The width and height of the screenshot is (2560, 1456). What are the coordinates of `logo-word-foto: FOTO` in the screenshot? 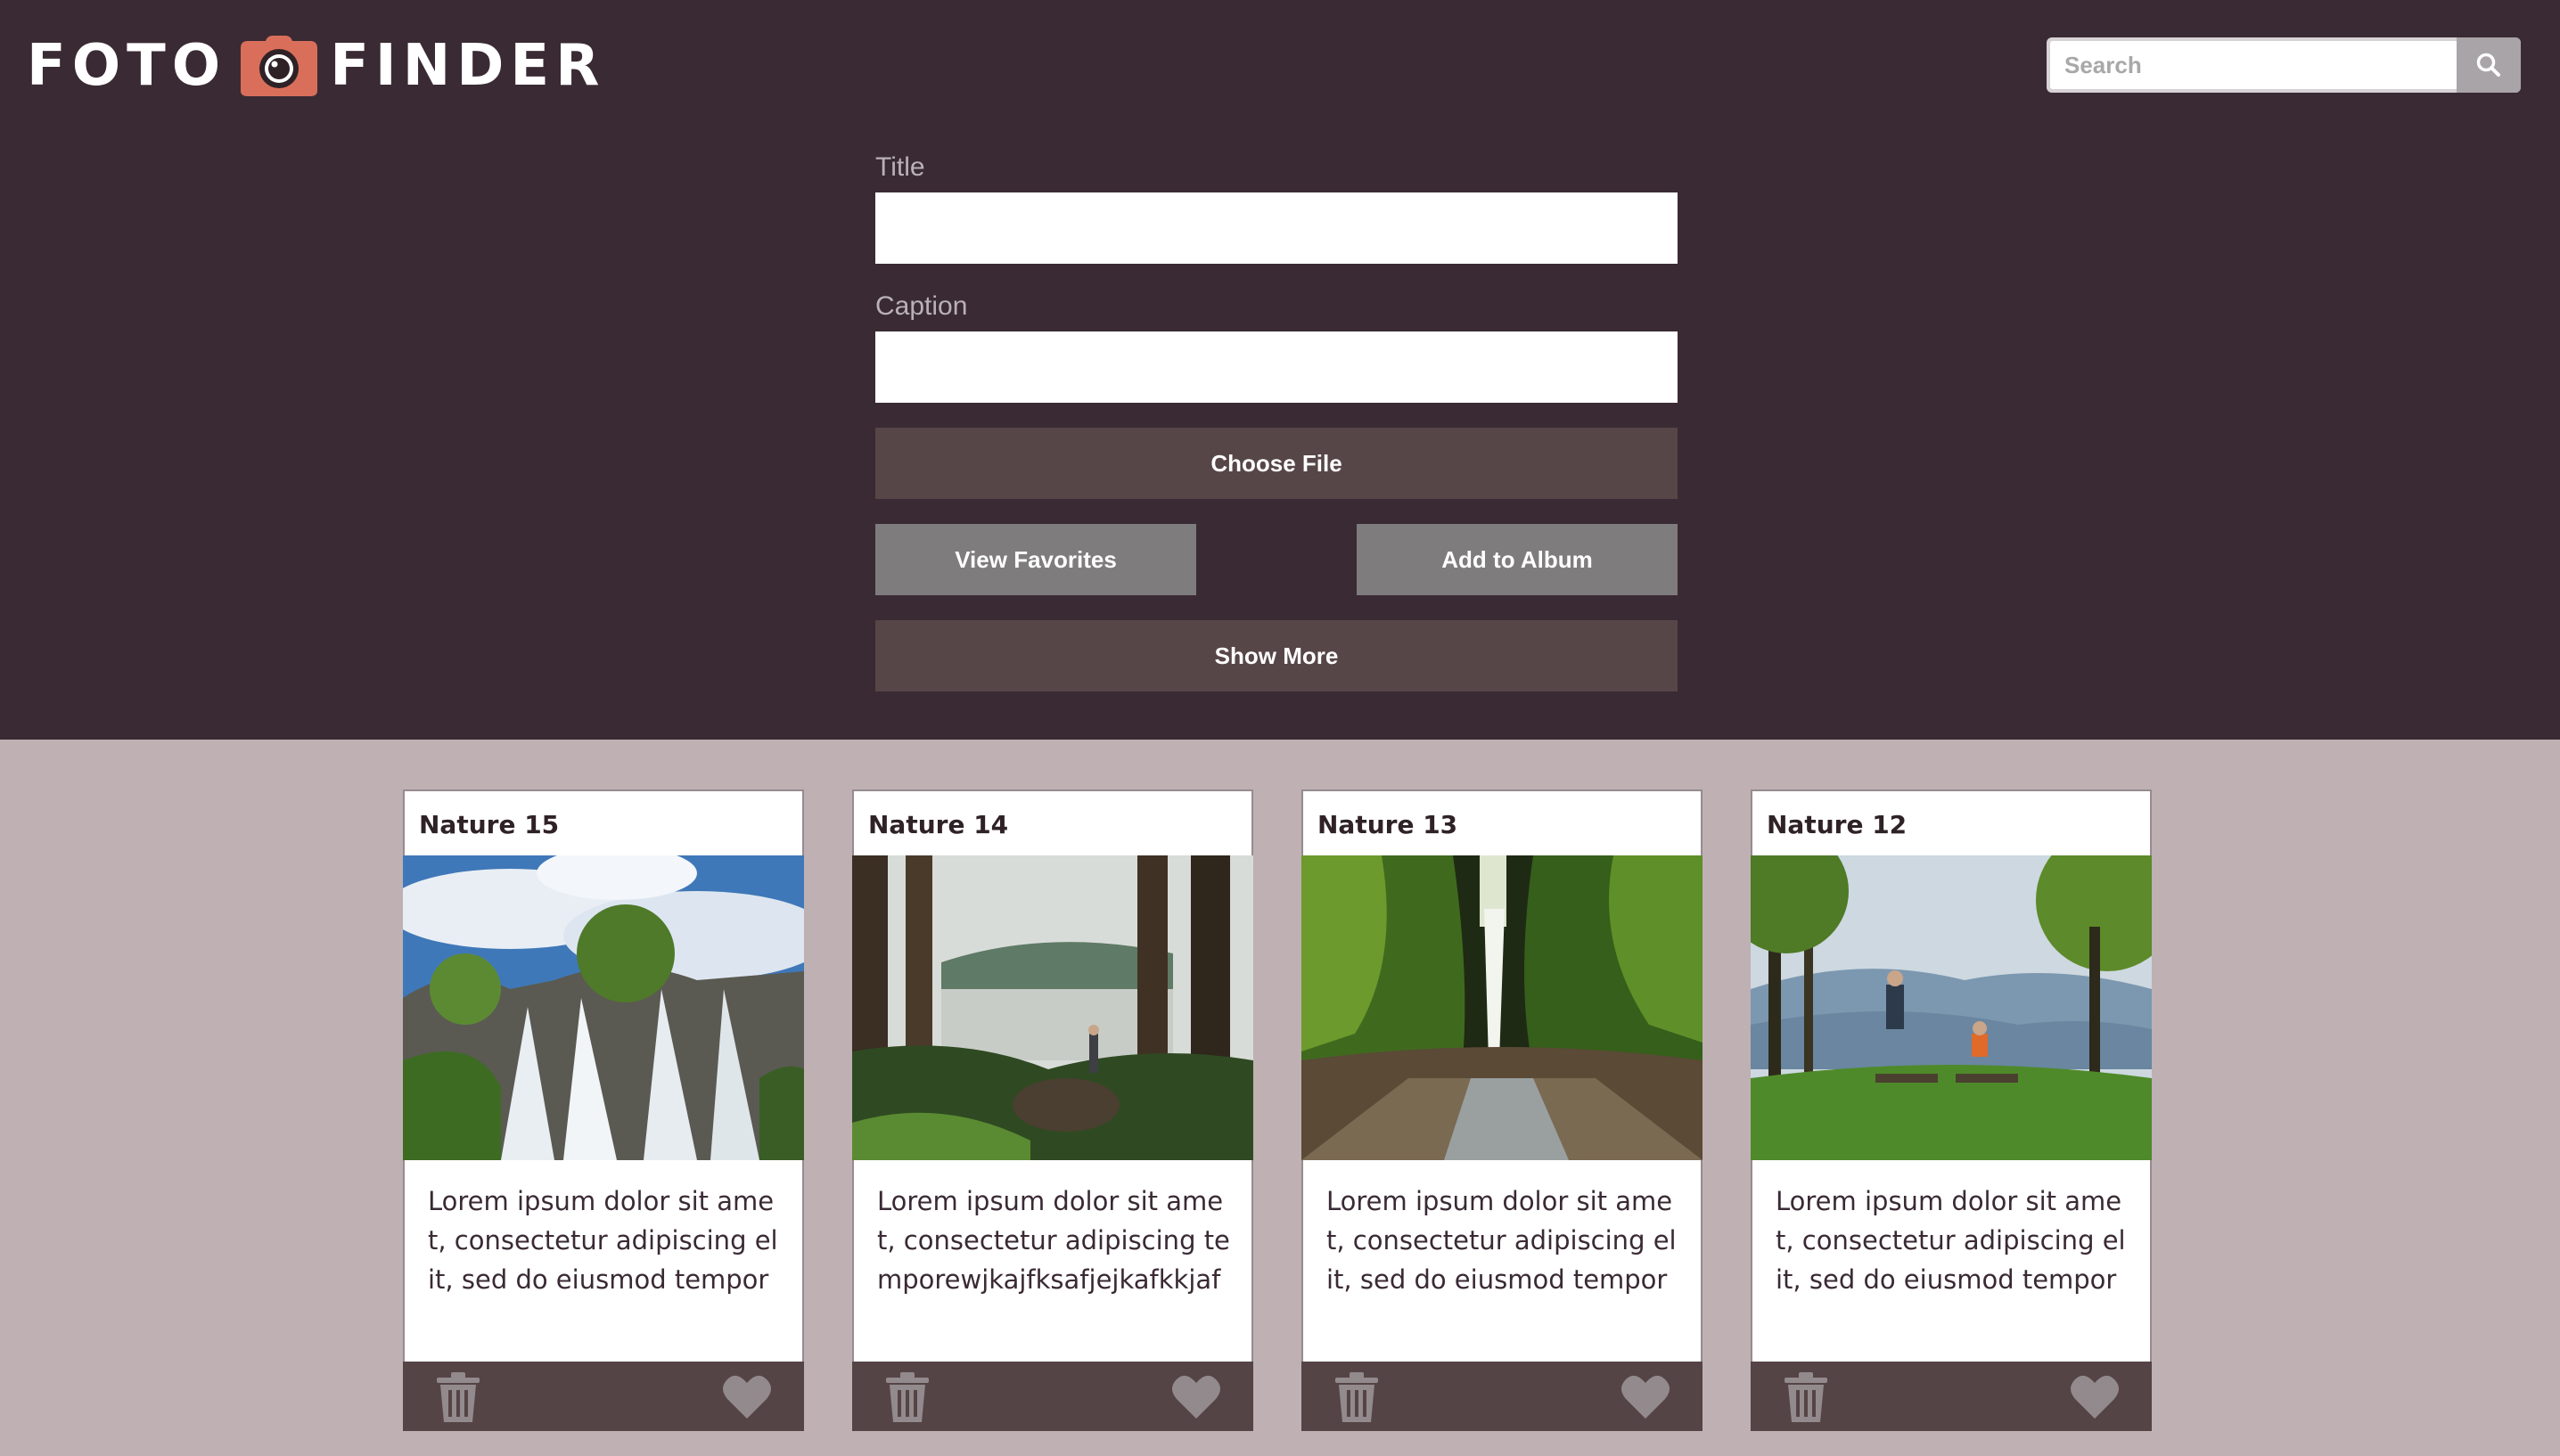 It's located at (127, 66).